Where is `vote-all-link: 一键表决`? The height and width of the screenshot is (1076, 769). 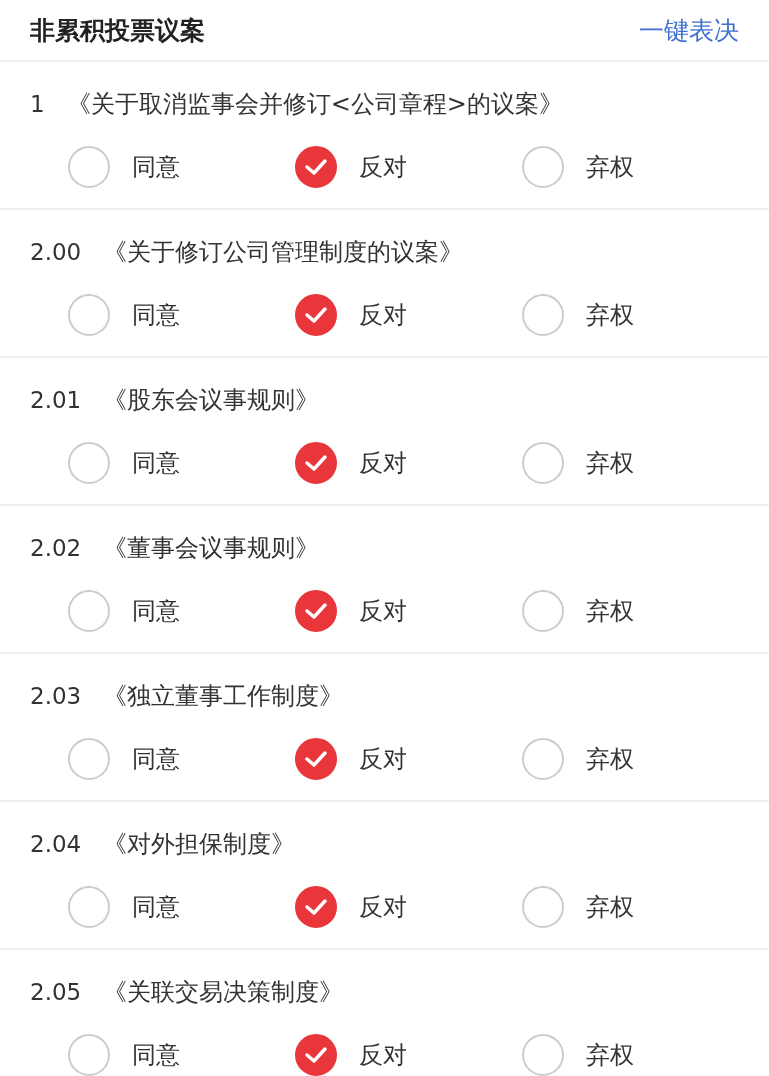 vote-all-link: 一键表决 is located at coordinates (689, 30).